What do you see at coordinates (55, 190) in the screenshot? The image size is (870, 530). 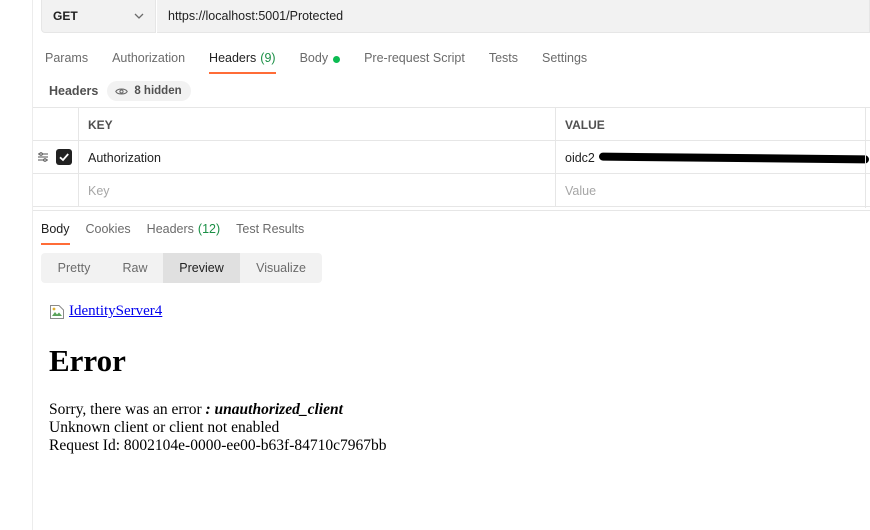 I see `row-controls-empty` at bounding box center [55, 190].